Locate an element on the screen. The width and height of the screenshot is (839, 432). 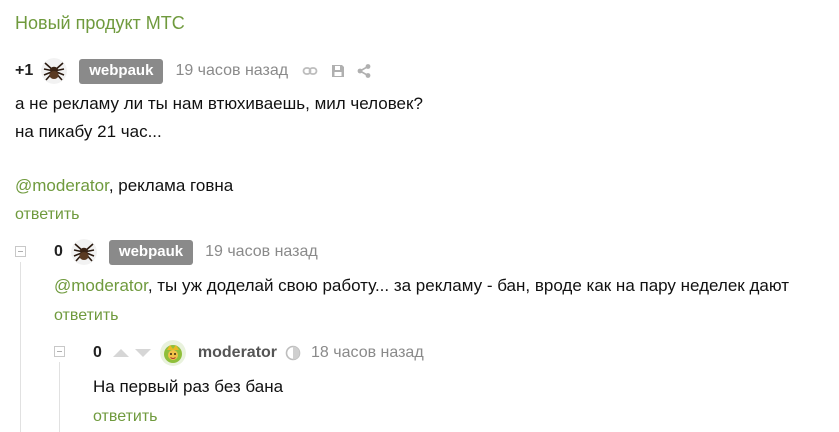
moderator-avatar-icon is located at coordinates (172, 353).